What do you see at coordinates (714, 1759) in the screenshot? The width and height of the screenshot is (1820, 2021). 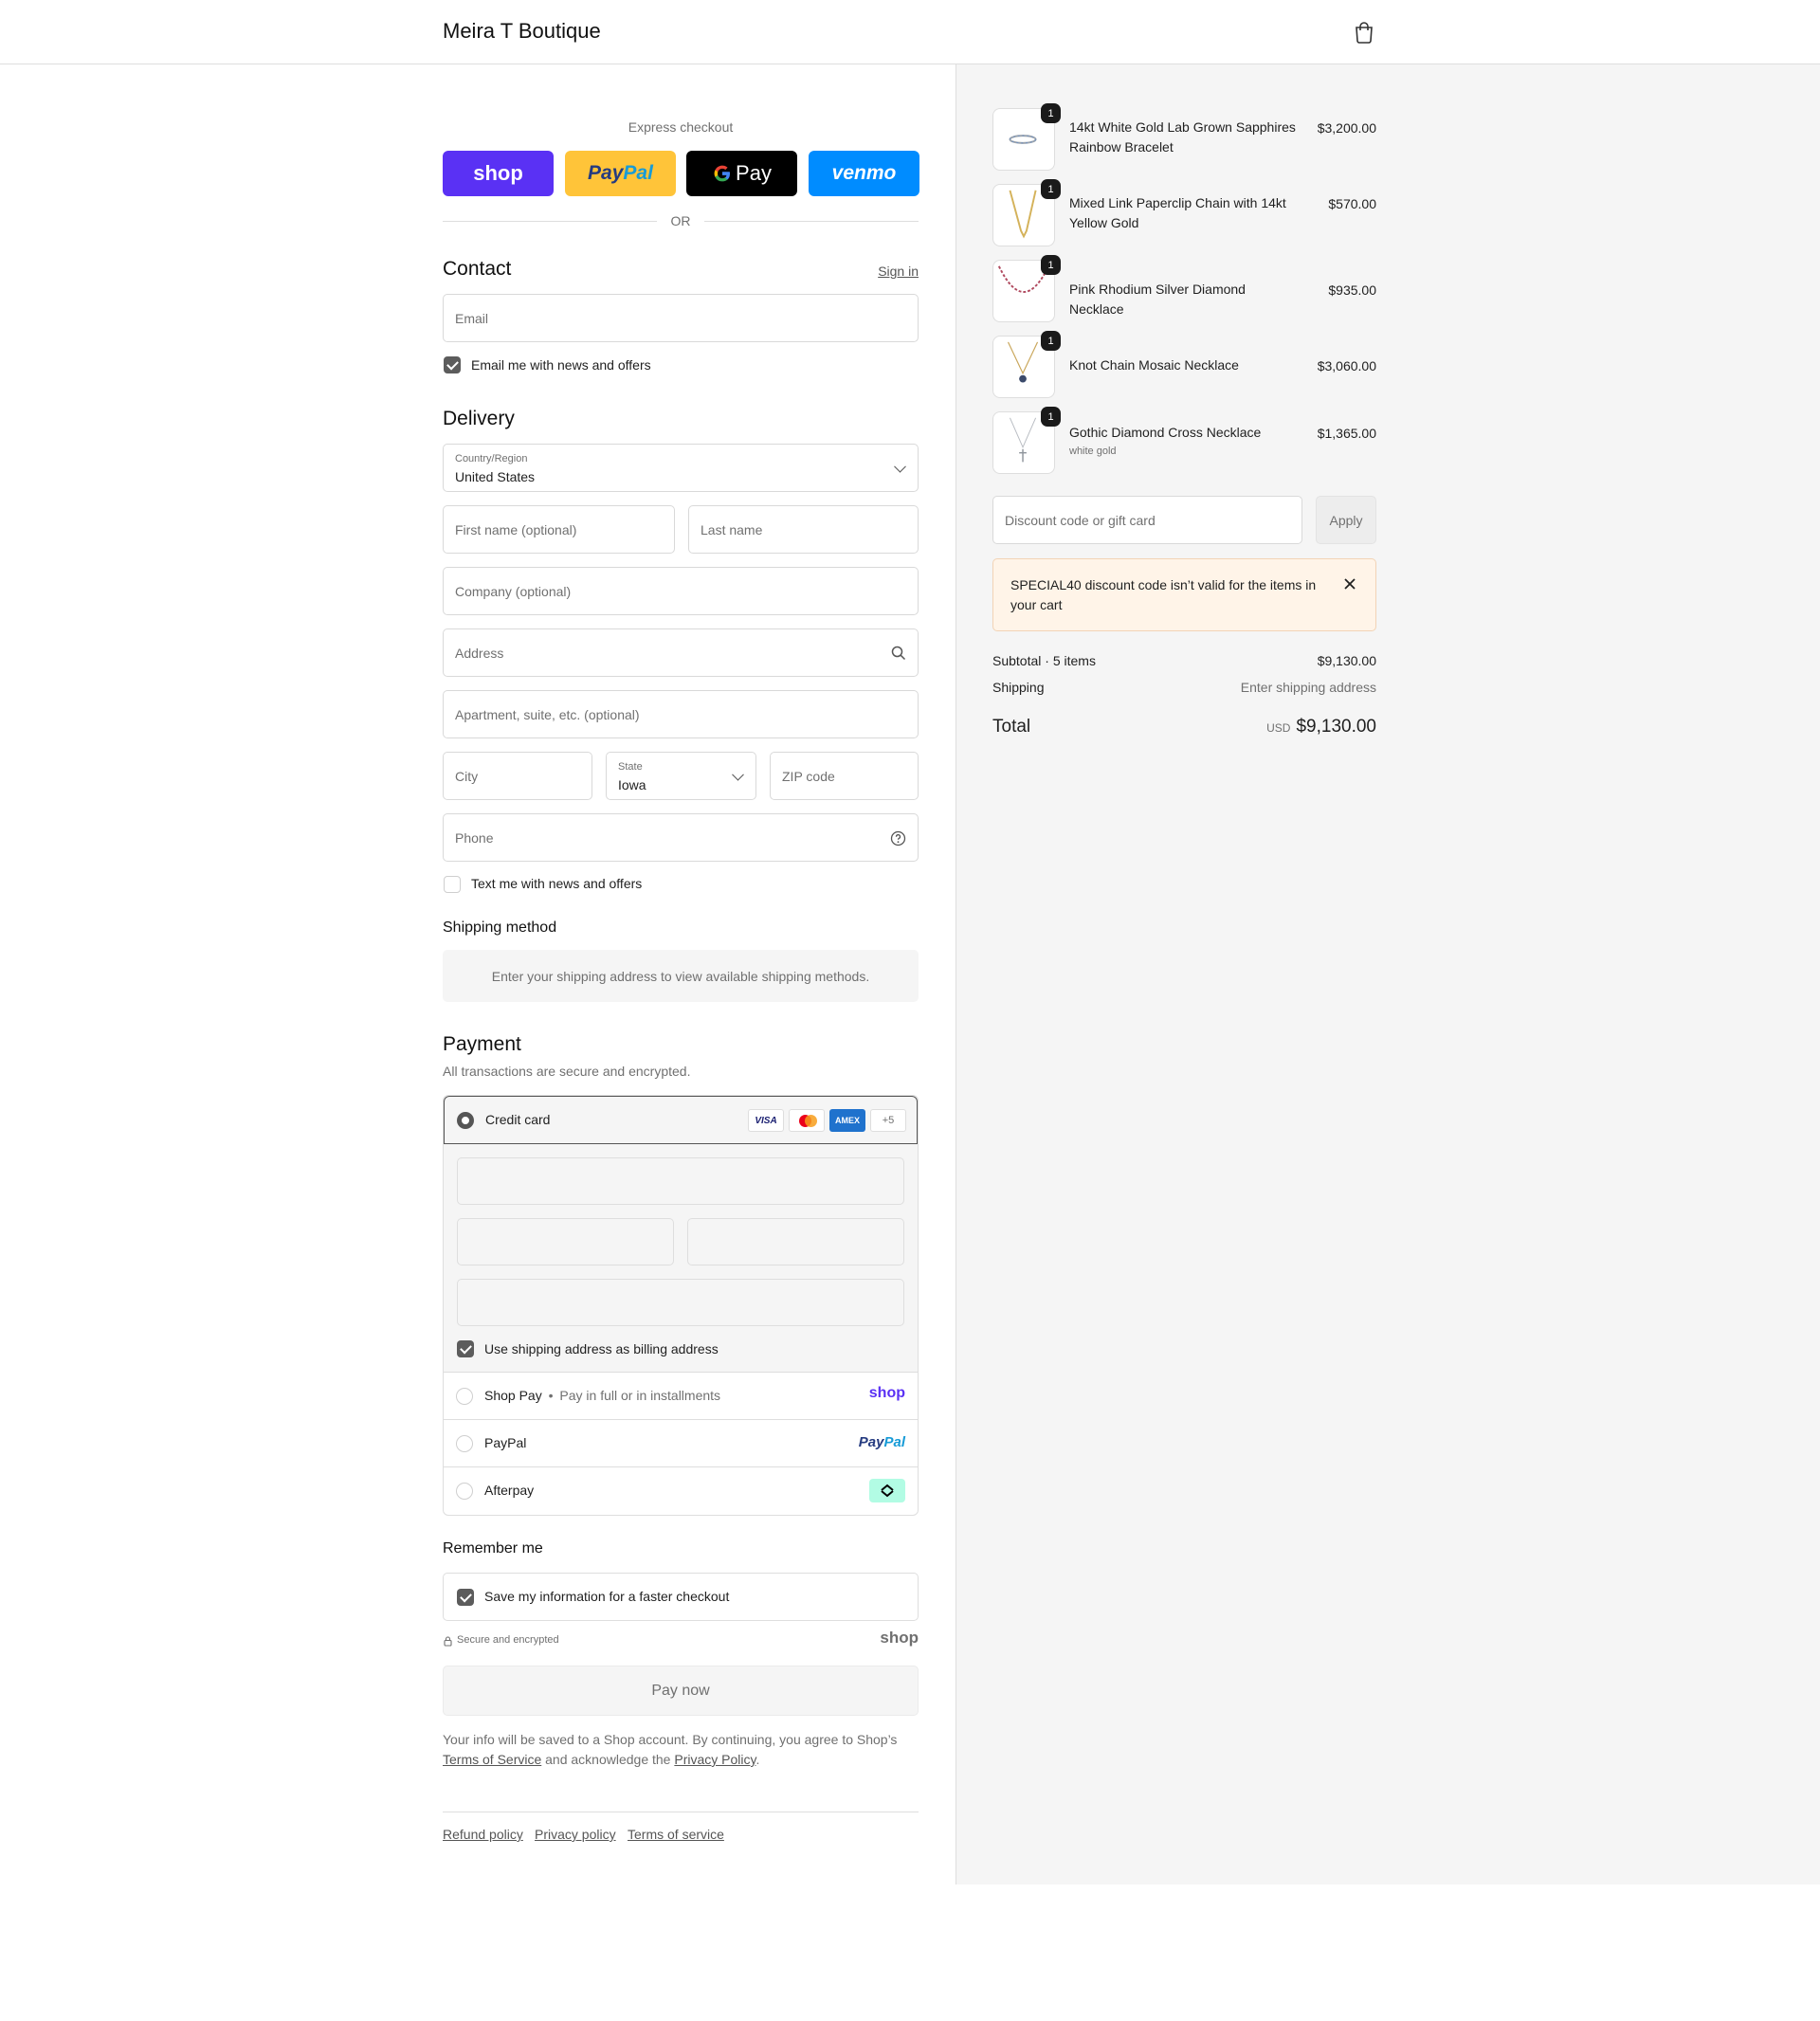 I see `shop-privacy-link: Privacy Policy` at bounding box center [714, 1759].